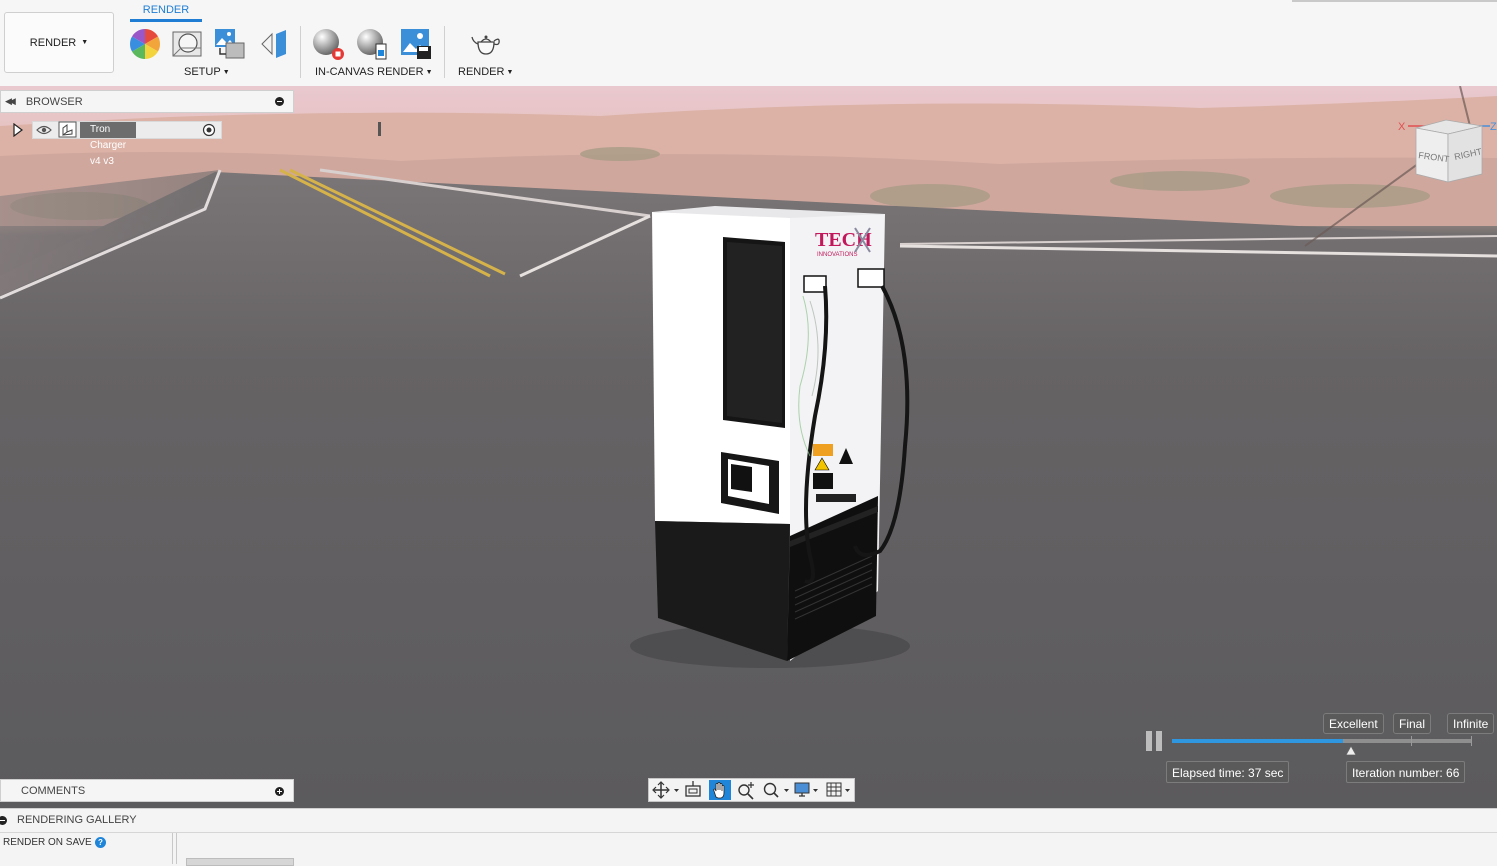  Describe the element at coordinates (145, 44) in the screenshot. I see `appearance-icon` at that location.